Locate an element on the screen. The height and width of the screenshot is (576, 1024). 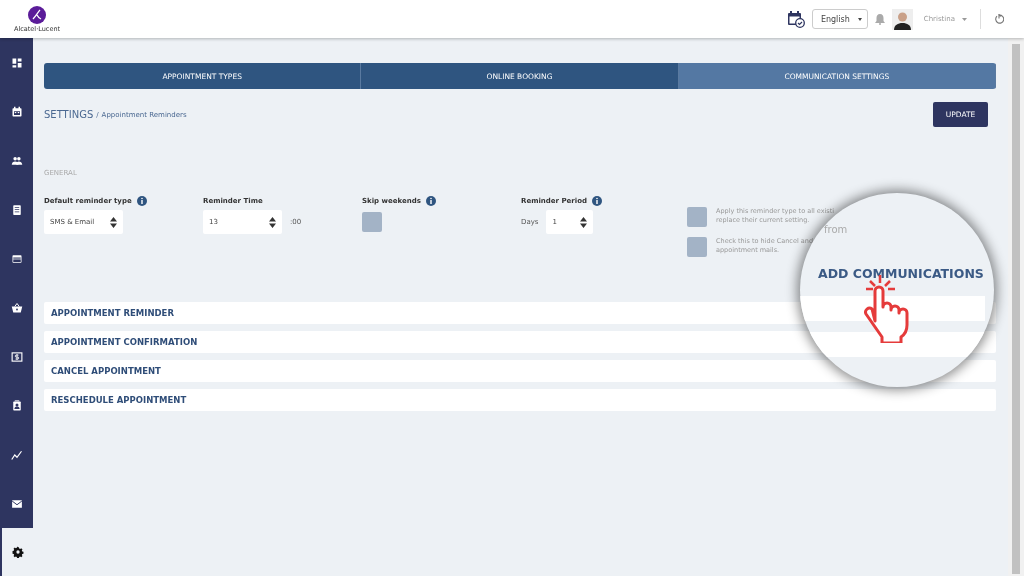
people-icon is located at coordinates (16, 160).